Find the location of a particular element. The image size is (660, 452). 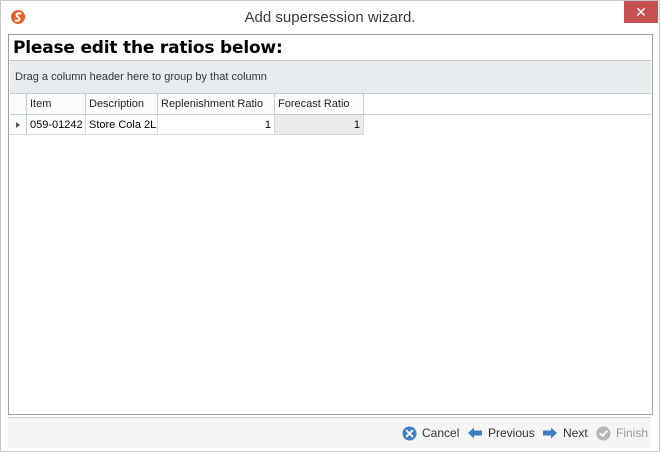

page-heading: Please edit the ratios below: is located at coordinates (148, 48).